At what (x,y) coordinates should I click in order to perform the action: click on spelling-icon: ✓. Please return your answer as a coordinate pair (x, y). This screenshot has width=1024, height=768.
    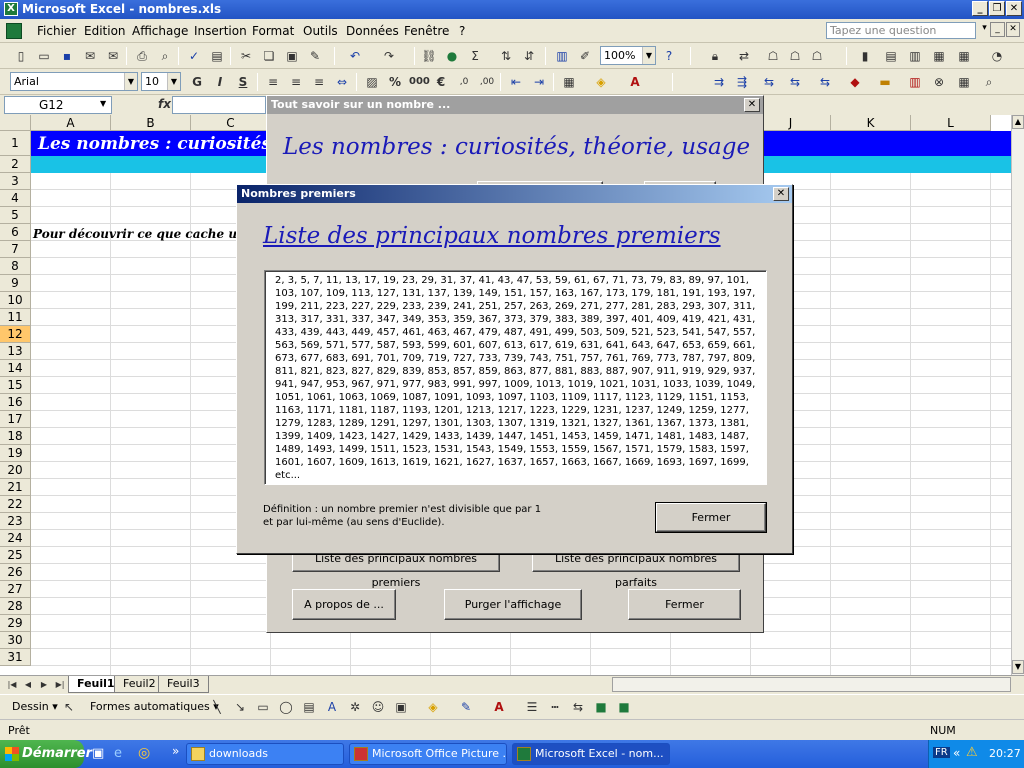
    Looking at the image, I should click on (194, 56).